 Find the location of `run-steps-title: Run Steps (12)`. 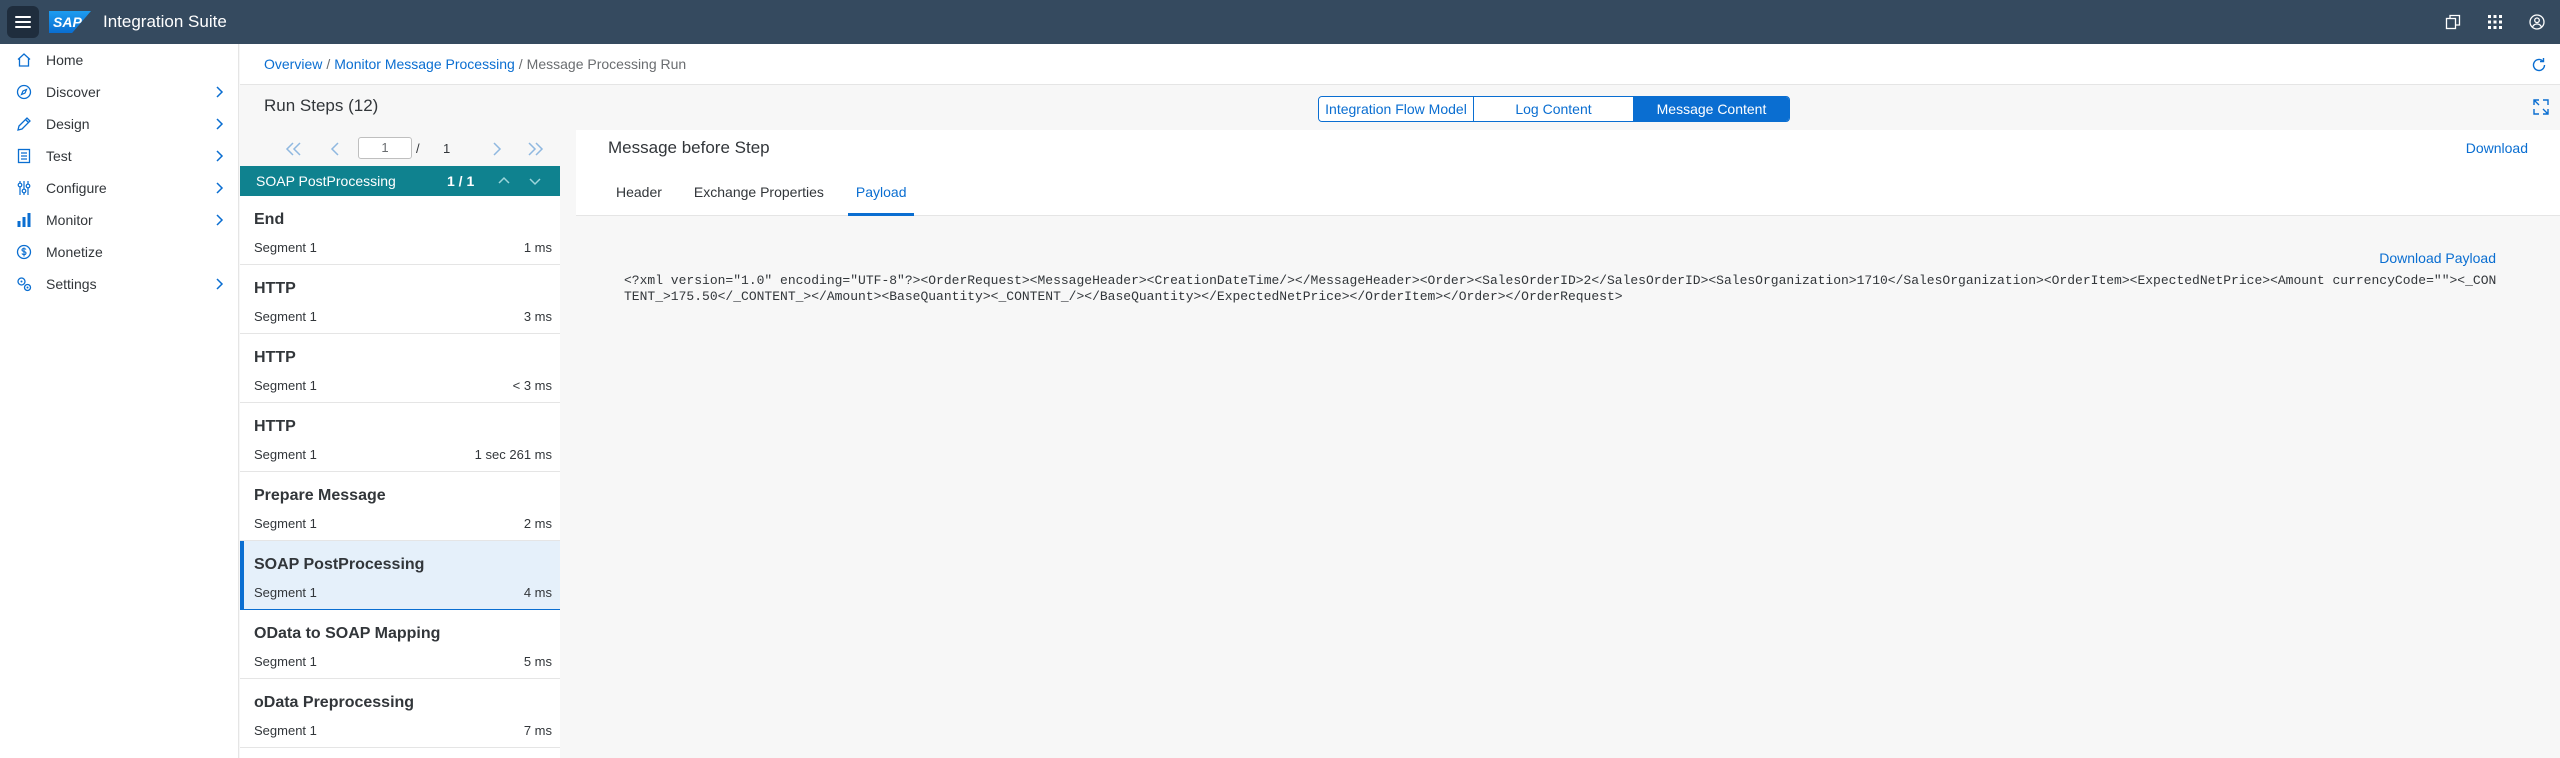

run-steps-title: Run Steps (12) is located at coordinates (321, 105).